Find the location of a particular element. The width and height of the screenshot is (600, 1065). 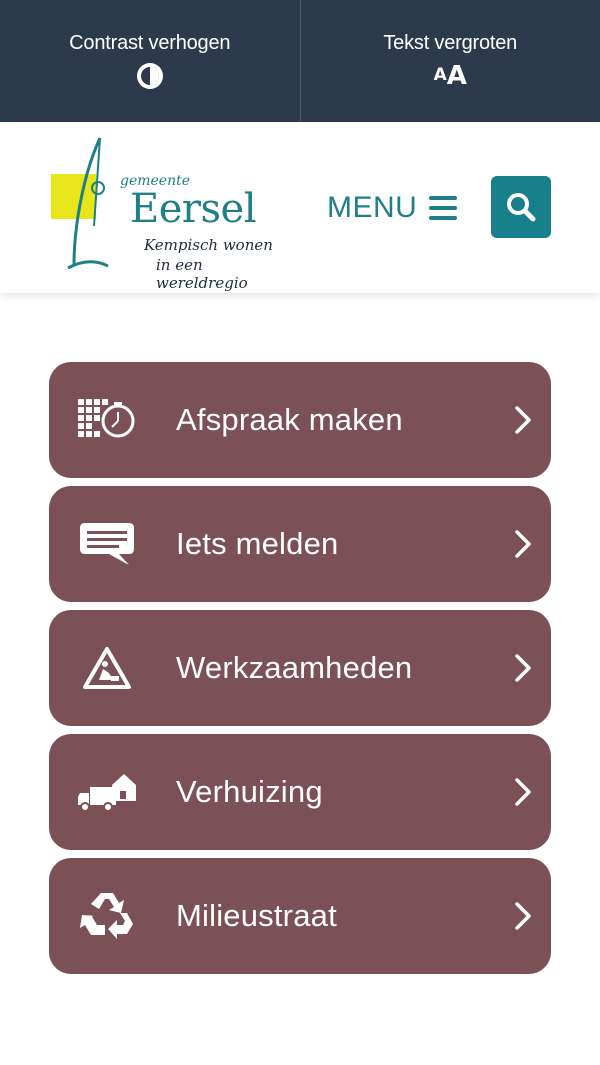

font-size-icon: AA is located at coordinates (450, 75).